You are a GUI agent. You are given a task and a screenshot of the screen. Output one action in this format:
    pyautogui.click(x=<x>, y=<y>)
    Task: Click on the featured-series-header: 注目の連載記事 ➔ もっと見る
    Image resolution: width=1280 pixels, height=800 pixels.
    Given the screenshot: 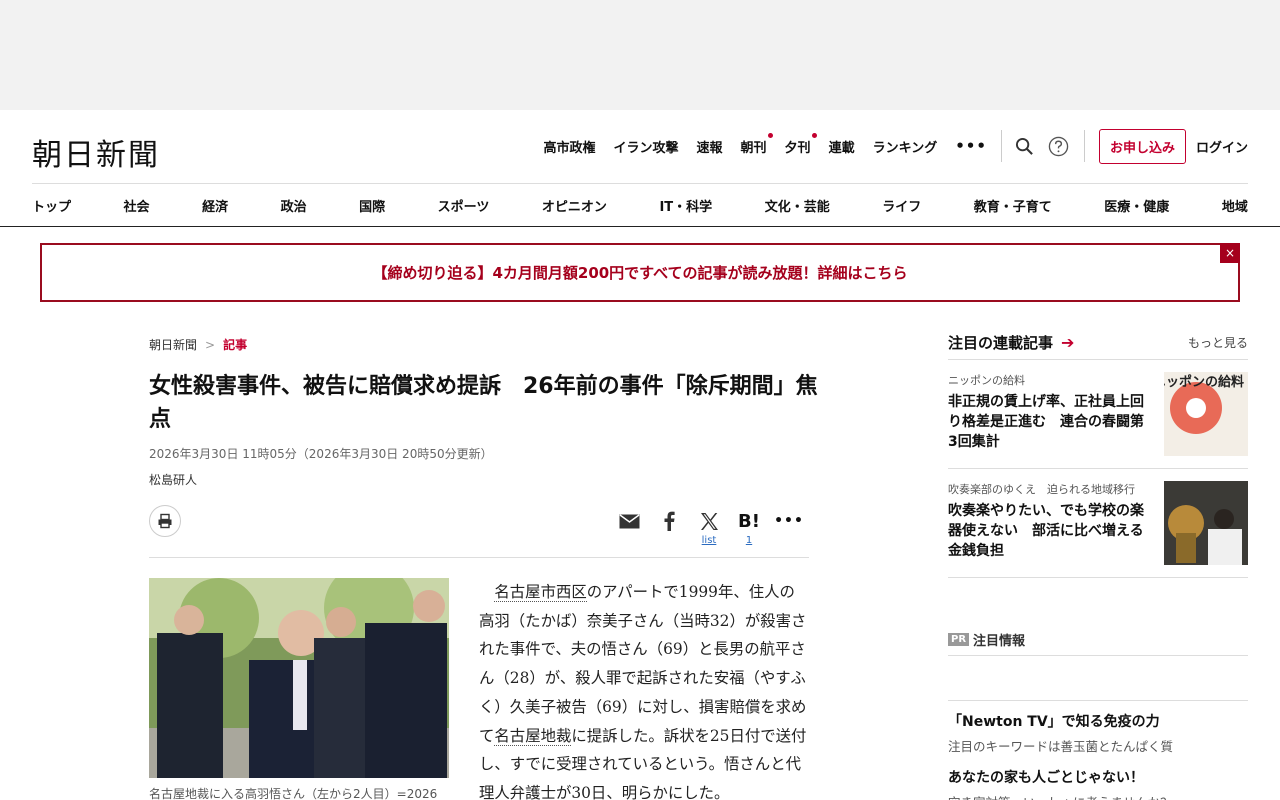 What is the action you would take?
    pyautogui.click(x=1098, y=345)
    